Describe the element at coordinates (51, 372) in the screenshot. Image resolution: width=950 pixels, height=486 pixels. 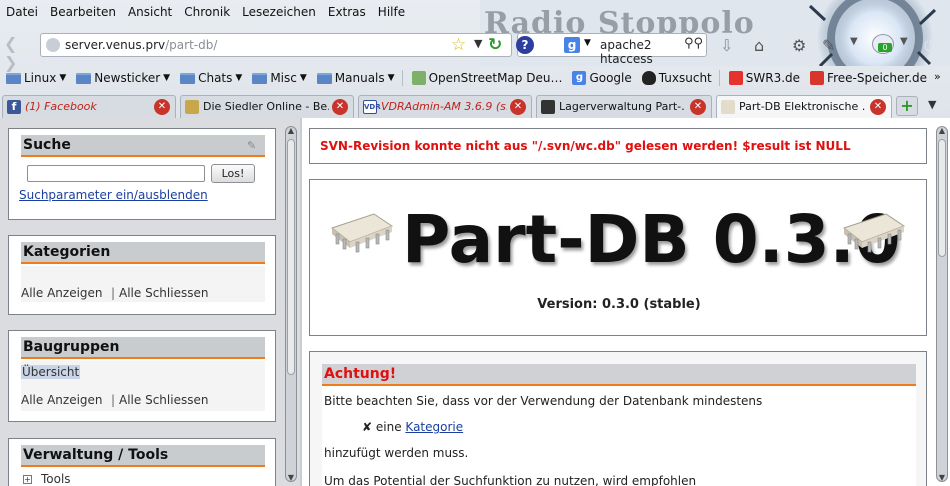
I see `assembly-overview-item: Übersicht` at that location.